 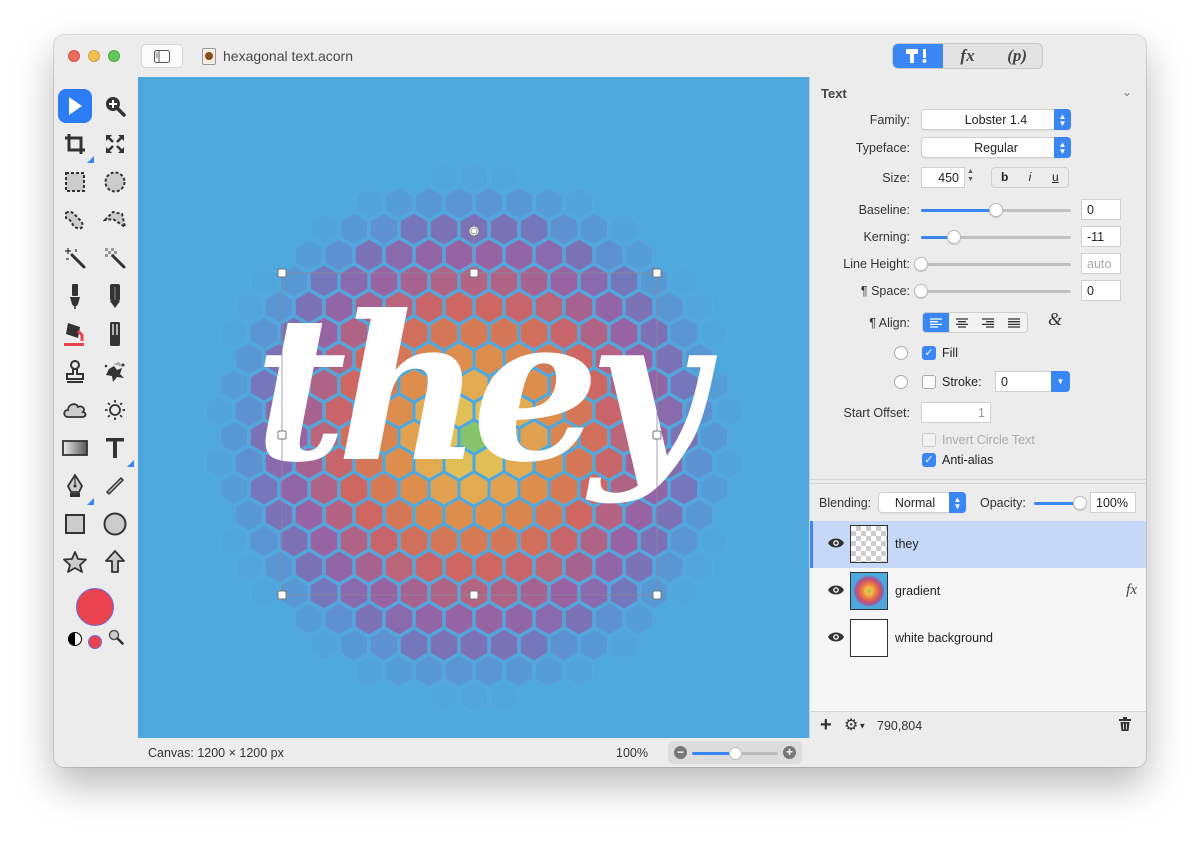 I want to click on pencil-tool, so click(x=115, y=296).